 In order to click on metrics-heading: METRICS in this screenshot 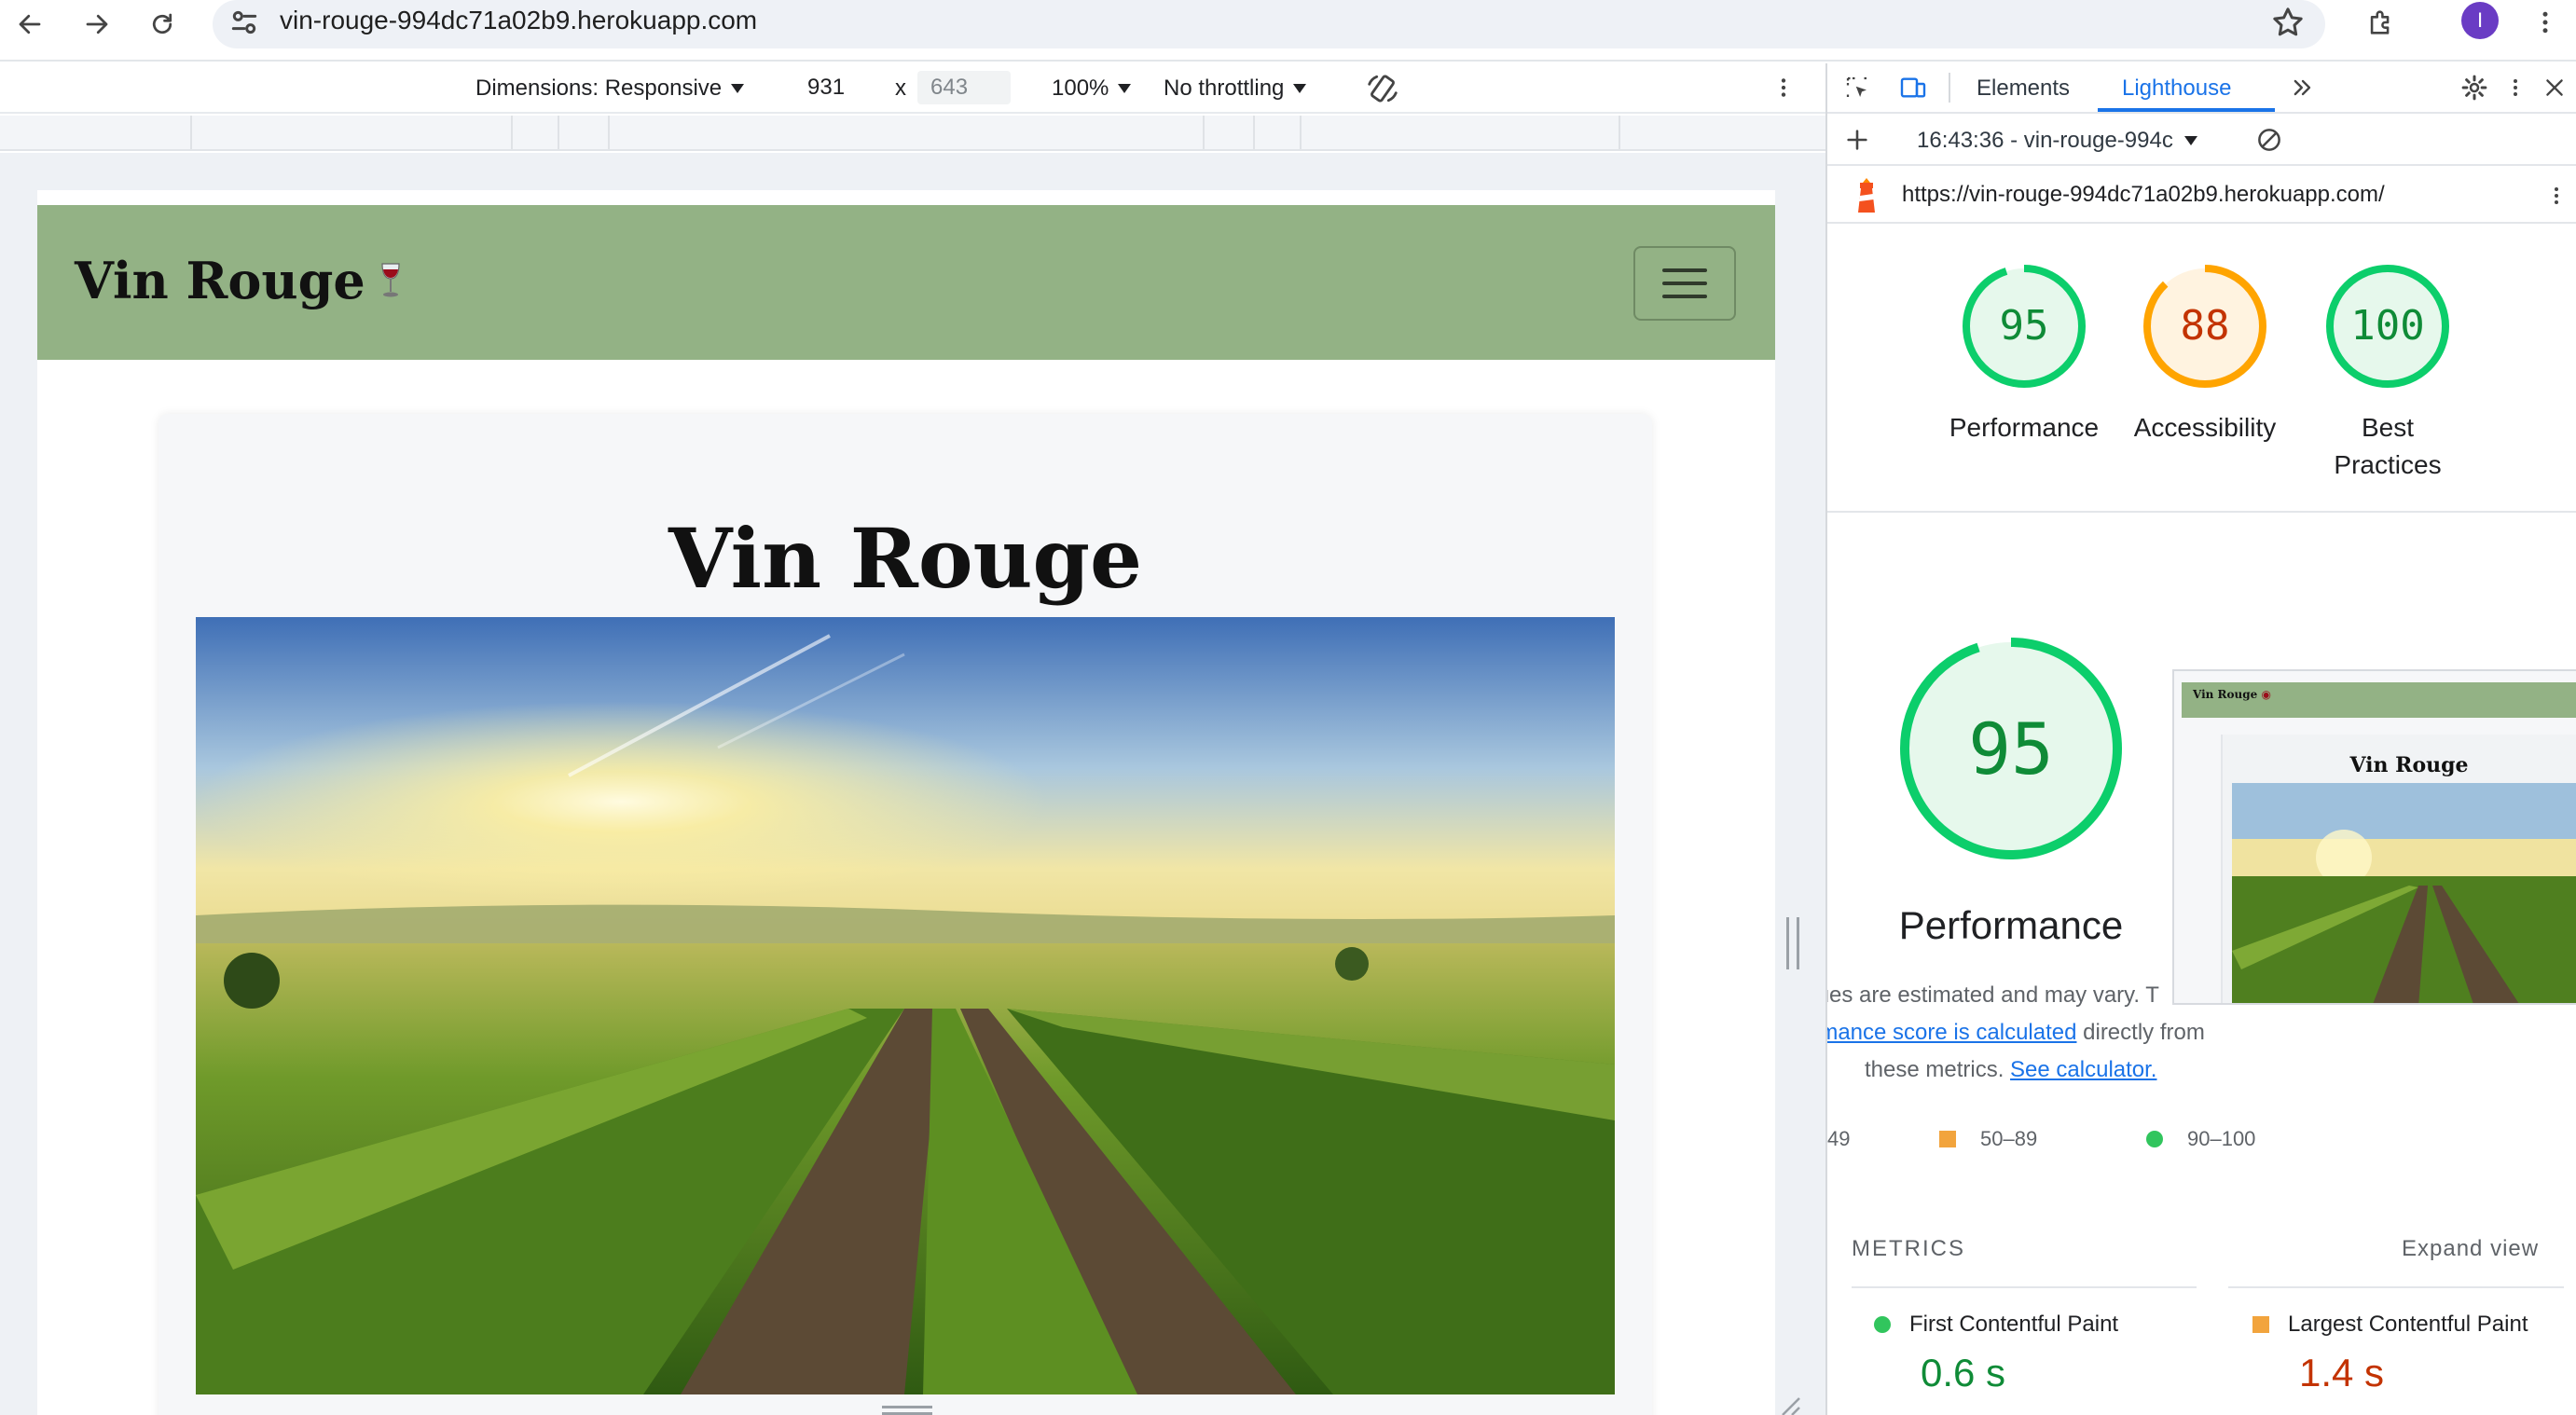, I will do `click(1908, 1248)`.